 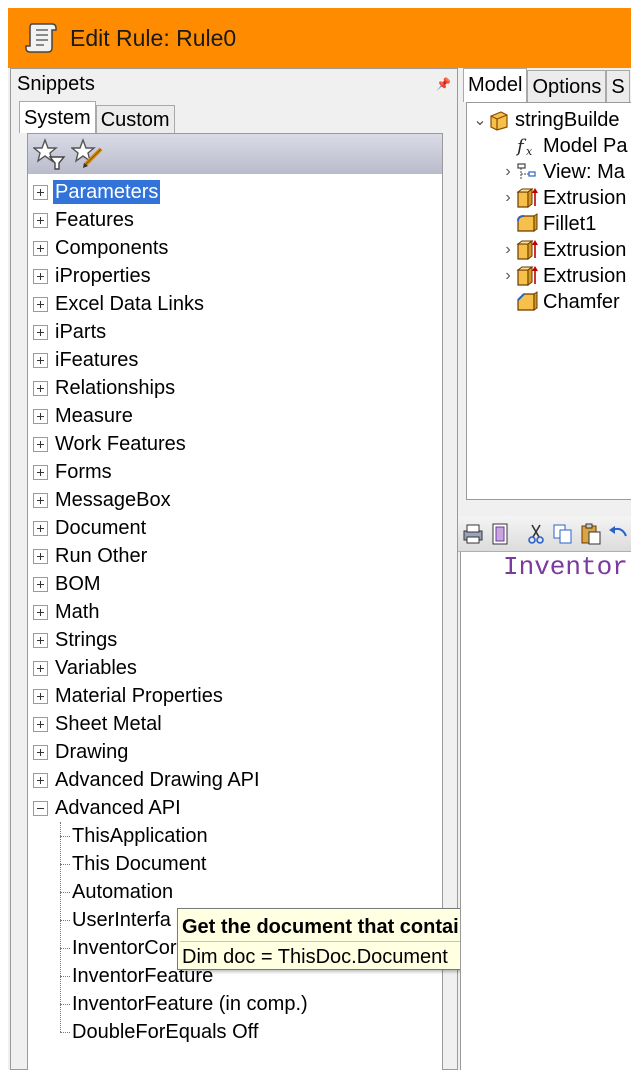 What do you see at coordinates (581, 301) in the screenshot?
I see `model-tree-label: Chamfer` at bounding box center [581, 301].